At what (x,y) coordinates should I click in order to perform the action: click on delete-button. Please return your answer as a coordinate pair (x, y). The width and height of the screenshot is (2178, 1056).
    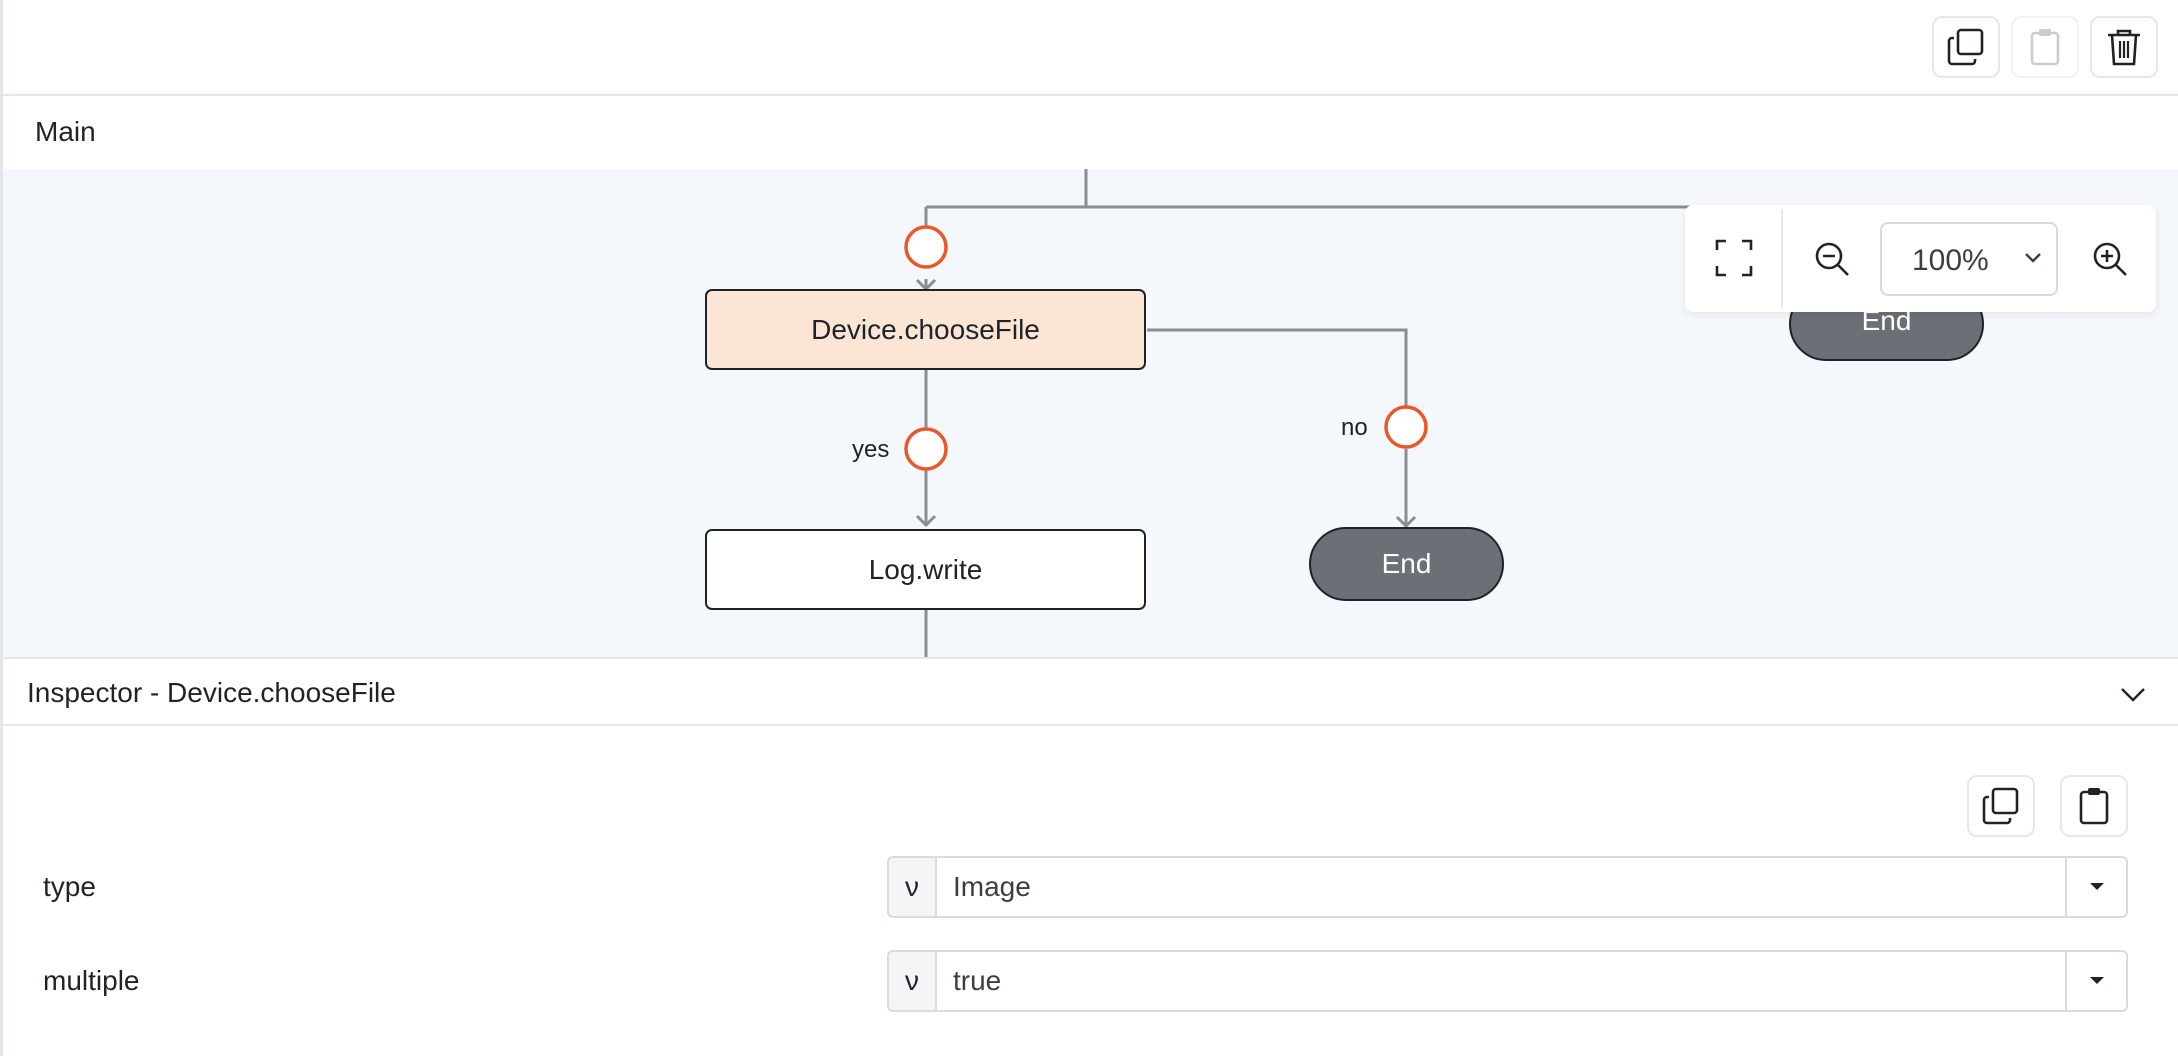
    Looking at the image, I should click on (2124, 47).